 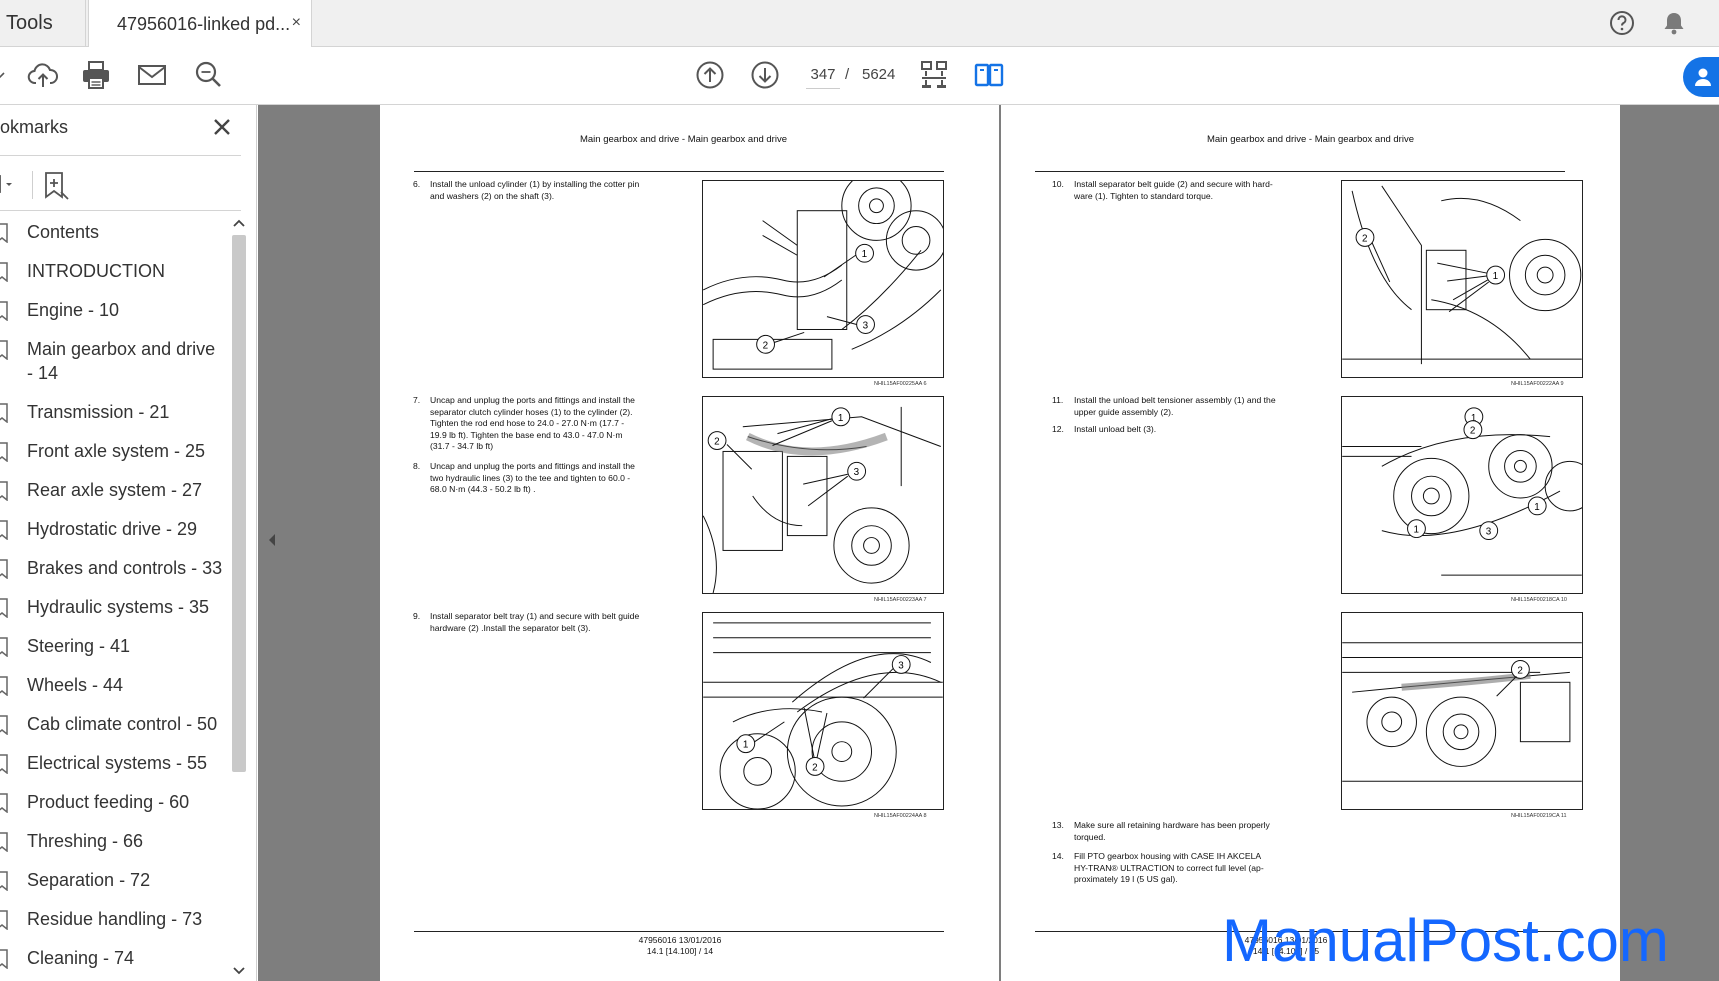 What do you see at coordinates (710, 75) in the screenshot?
I see `previous-page-icon` at bounding box center [710, 75].